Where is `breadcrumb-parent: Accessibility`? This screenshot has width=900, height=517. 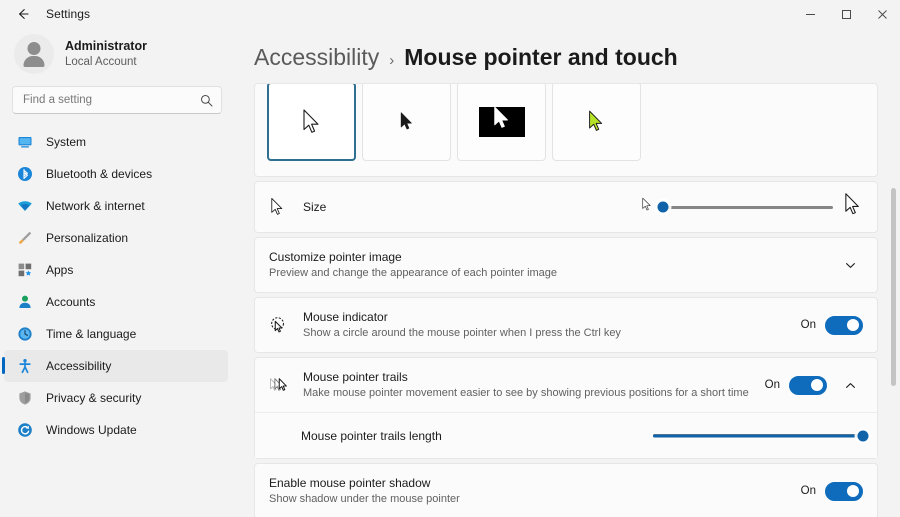 breadcrumb-parent: Accessibility is located at coordinates (316, 57).